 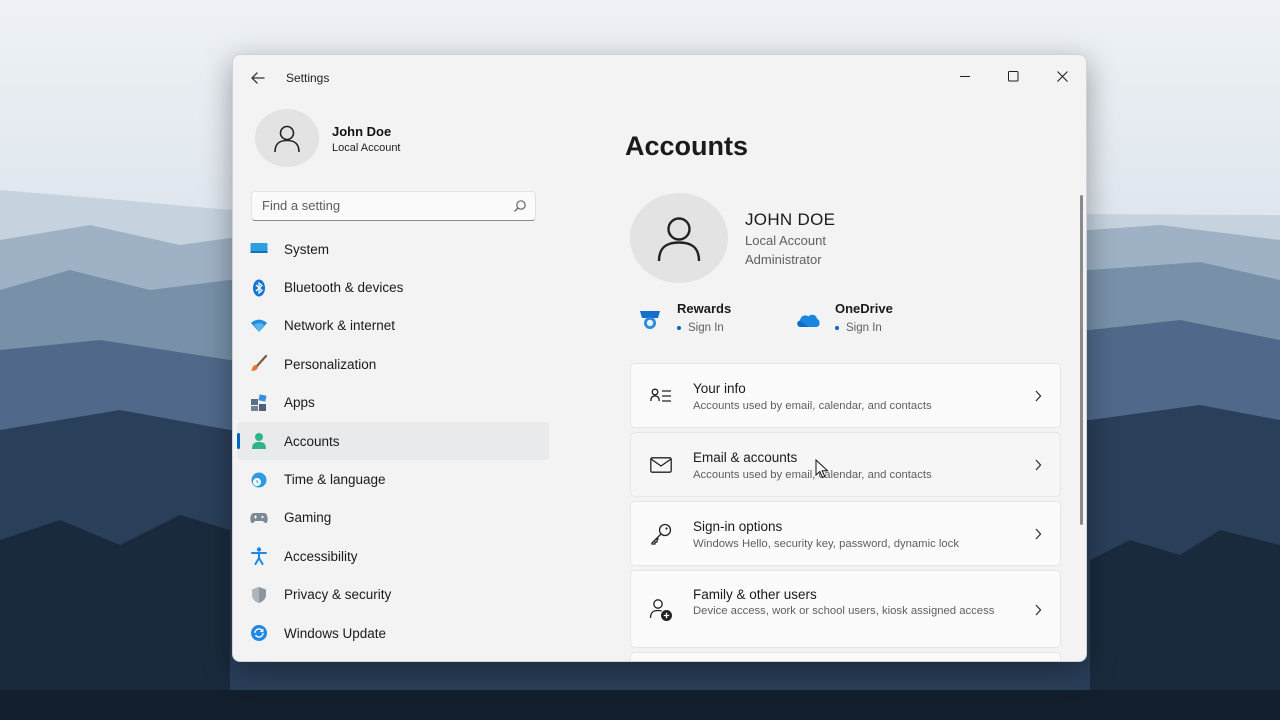 I want to click on sidebar-item-privacy-security: Privacy & security, so click(x=393, y=595).